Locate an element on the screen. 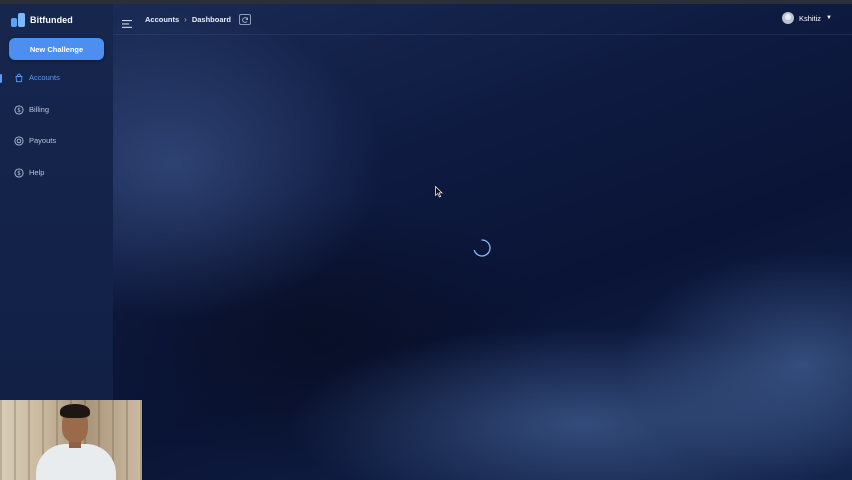  user-name: Kshitiz is located at coordinates (810, 18).